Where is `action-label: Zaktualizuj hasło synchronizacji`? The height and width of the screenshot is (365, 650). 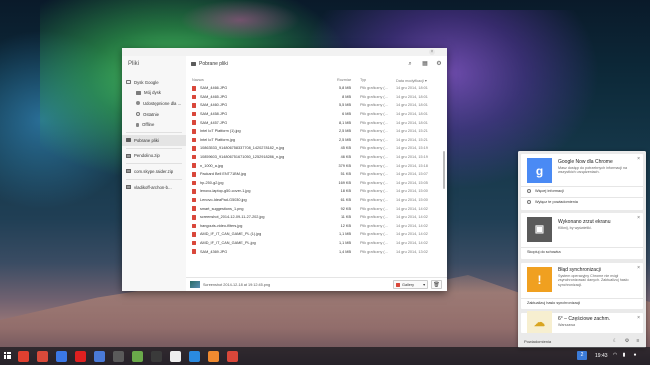
action-label: Zaktualizuj hasło synchronizacji is located at coordinates (554, 303).